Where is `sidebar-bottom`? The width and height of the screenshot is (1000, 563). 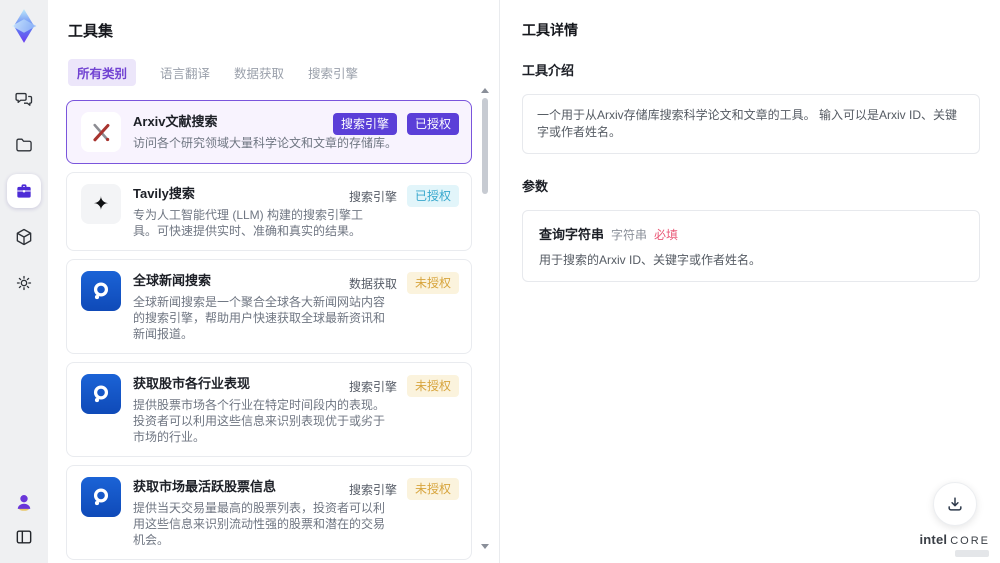
sidebar-bottom is located at coordinates (24, 520).